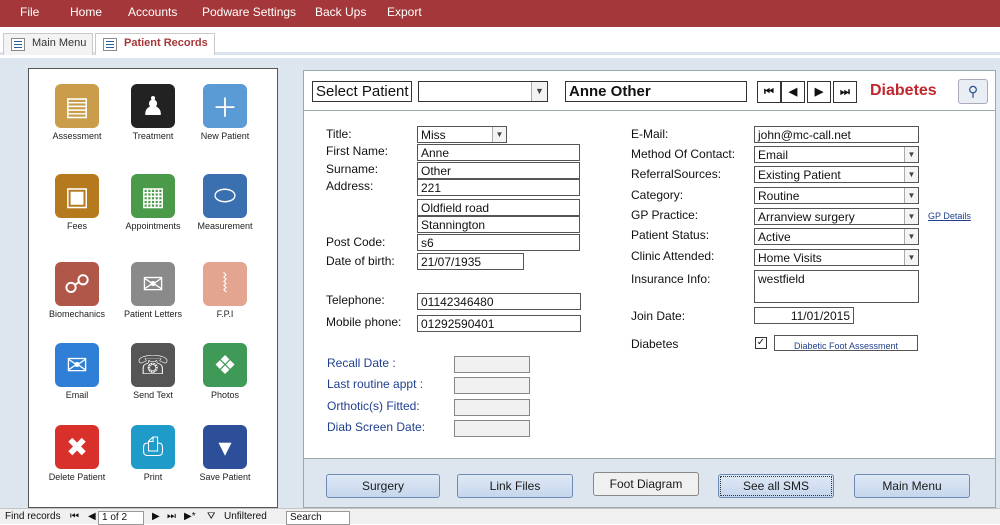 The width and height of the screenshot is (1000, 525). What do you see at coordinates (776, 486) in the screenshot?
I see `see-all-sms-button: See all SMS` at bounding box center [776, 486].